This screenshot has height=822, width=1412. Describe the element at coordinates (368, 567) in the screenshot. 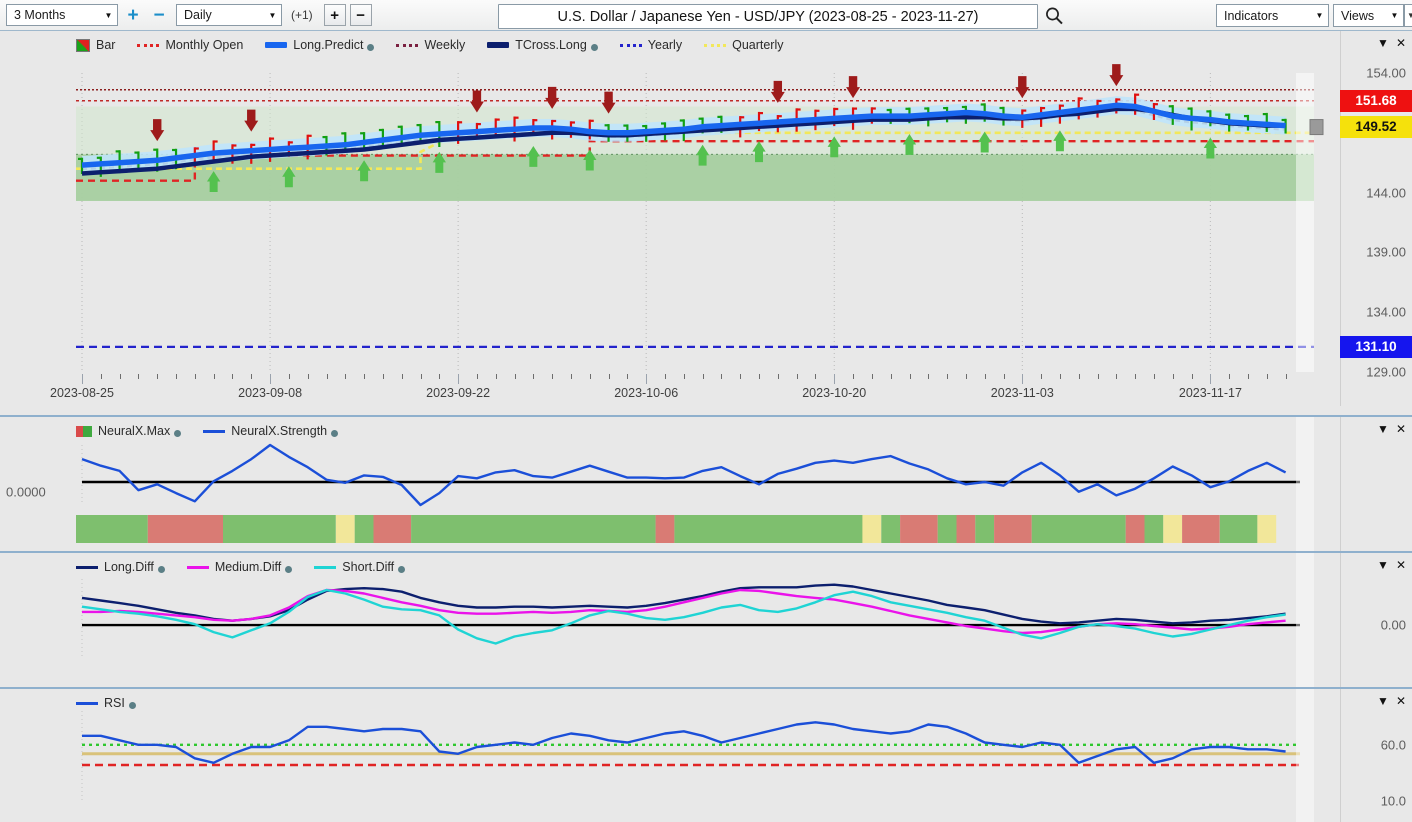

I see `legend-label: Short.Diff` at that location.